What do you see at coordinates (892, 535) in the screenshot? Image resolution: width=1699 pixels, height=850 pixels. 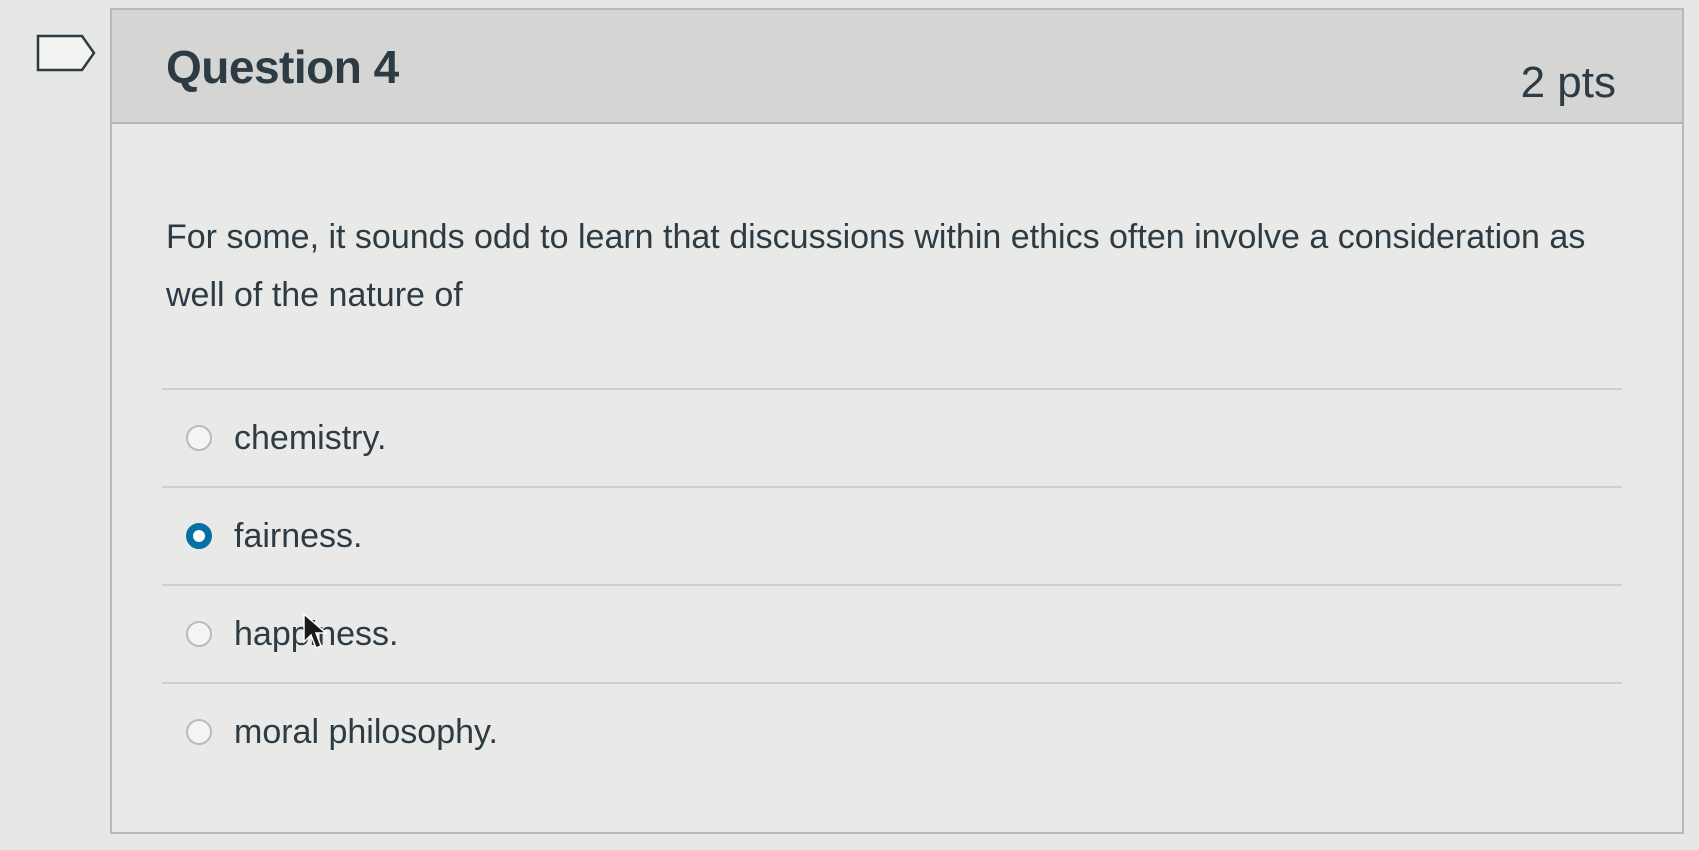 I see `answer-option-2: fairness.` at bounding box center [892, 535].